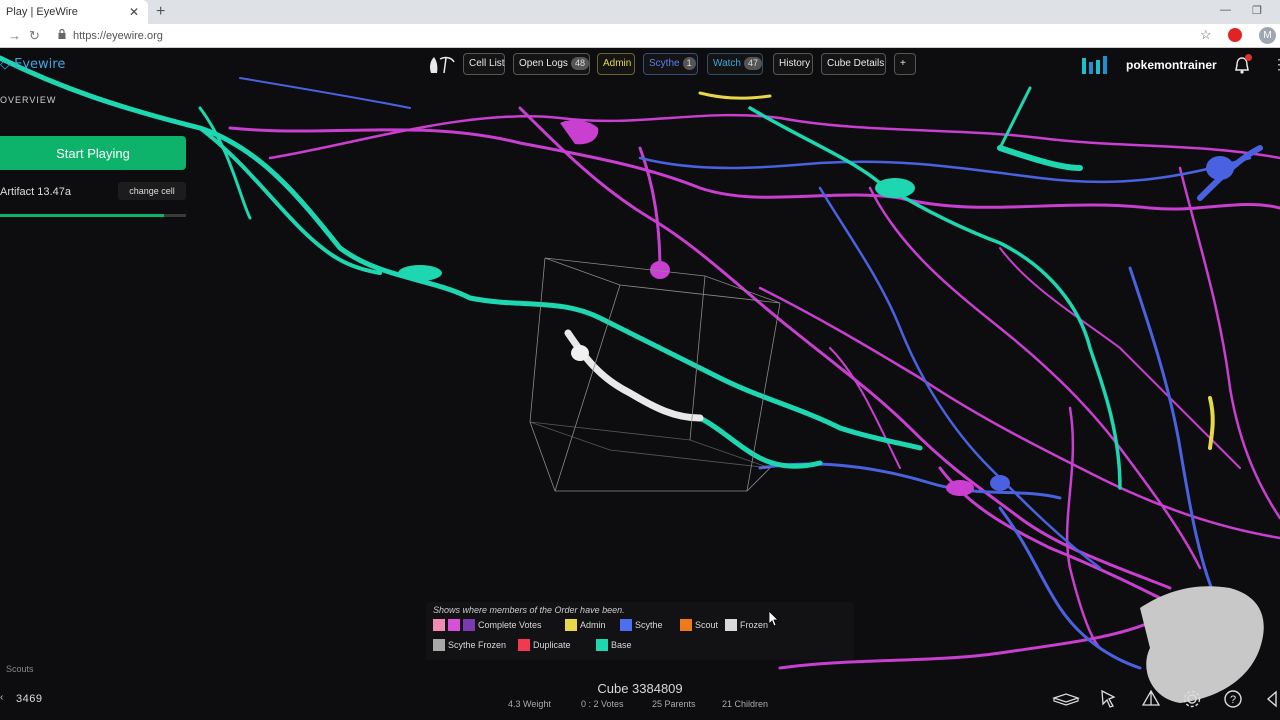 The width and height of the screenshot is (1280, 720). I want to click on toolbar-button-history: History, so click(793, 64).